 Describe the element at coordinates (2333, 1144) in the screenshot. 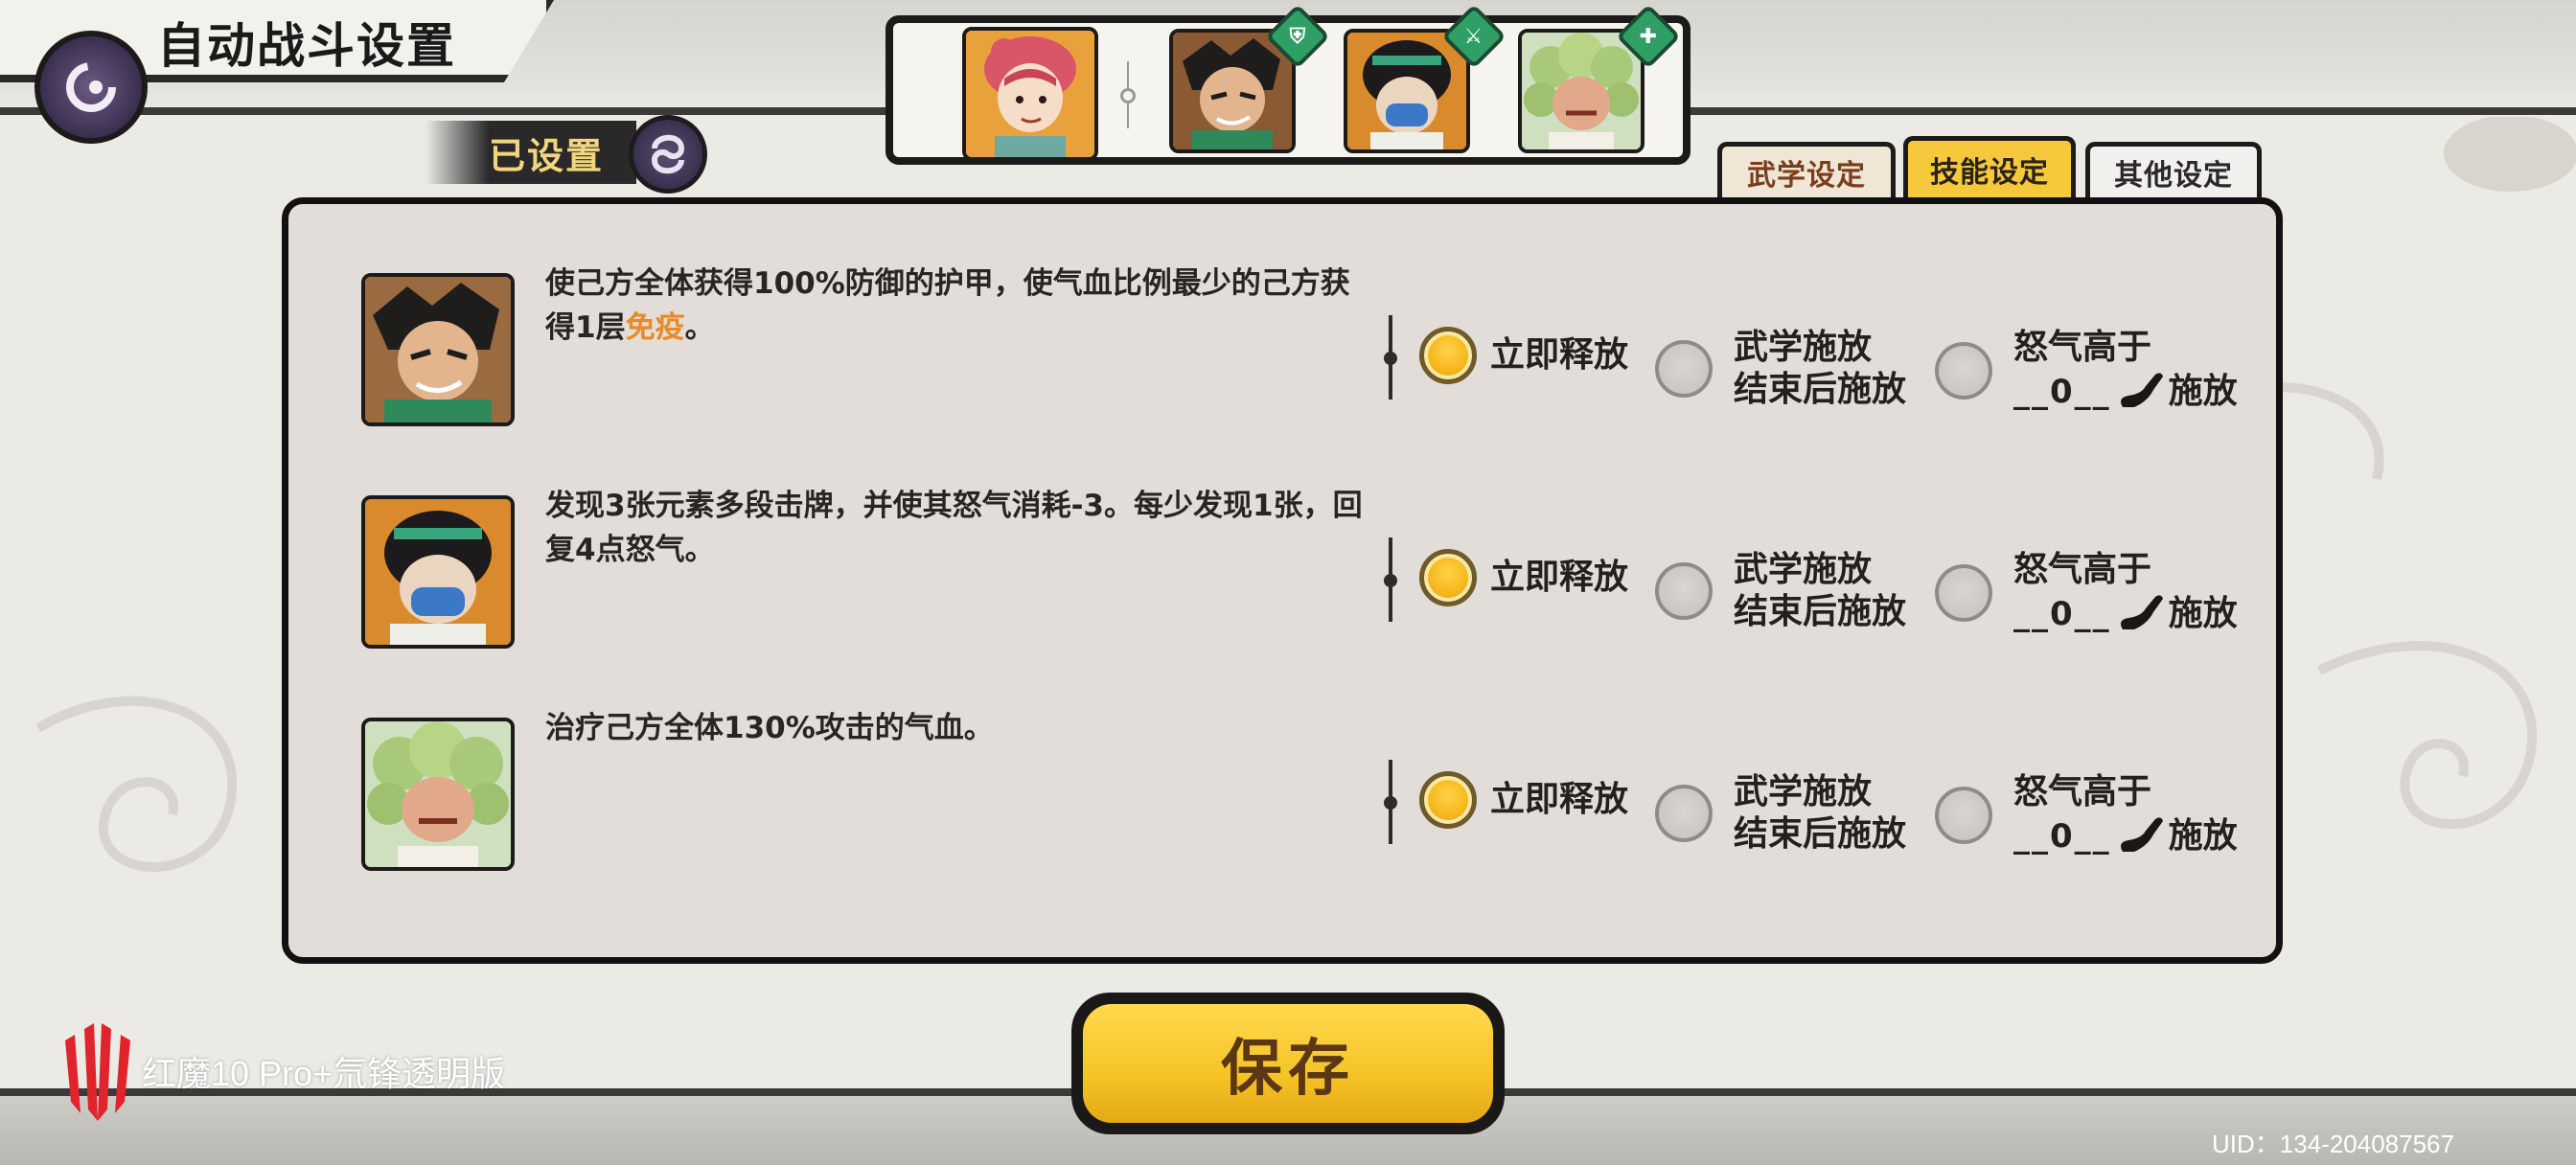

I see `uid-label: UID：134-204087567` at that location.